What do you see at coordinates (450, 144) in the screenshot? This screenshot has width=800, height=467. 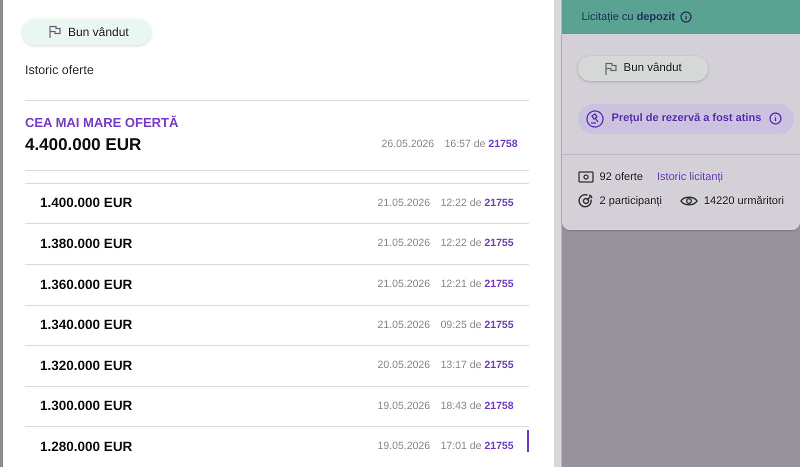 I see `offer-meta: 26.05.2026 16:57 de 21758` at bounding box center [450, 144].